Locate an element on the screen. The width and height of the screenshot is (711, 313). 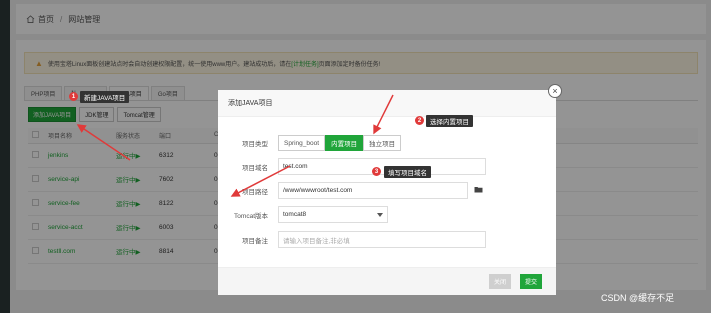
tomcat-version-row: Tomcat版本 tomcat8 is located at coordinates (303, 214).